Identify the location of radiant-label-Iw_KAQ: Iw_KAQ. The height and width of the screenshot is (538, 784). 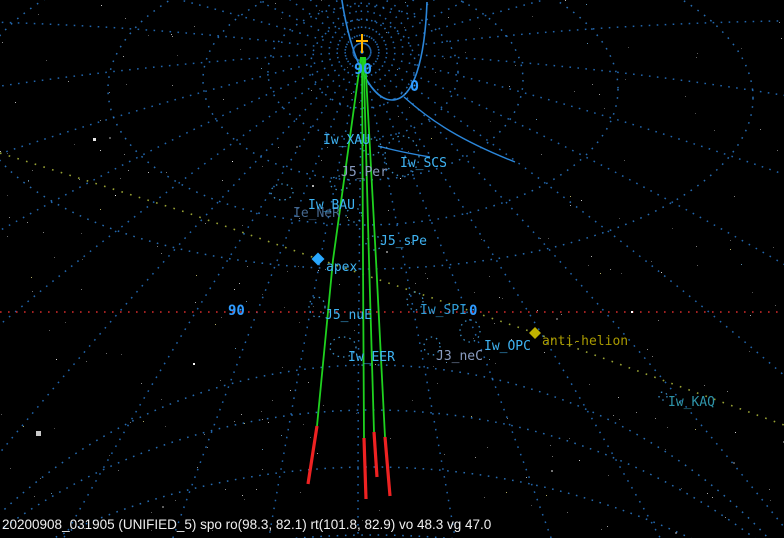
(691, 402).